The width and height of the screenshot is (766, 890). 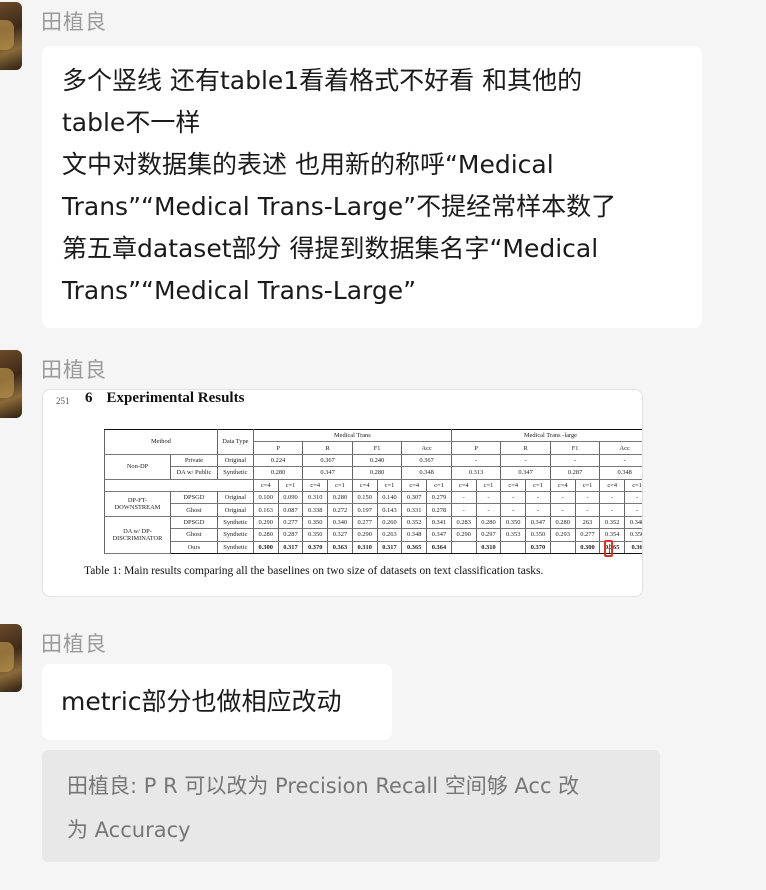 I want to click on table-cell: 0.313, so click(x=476, y=473).